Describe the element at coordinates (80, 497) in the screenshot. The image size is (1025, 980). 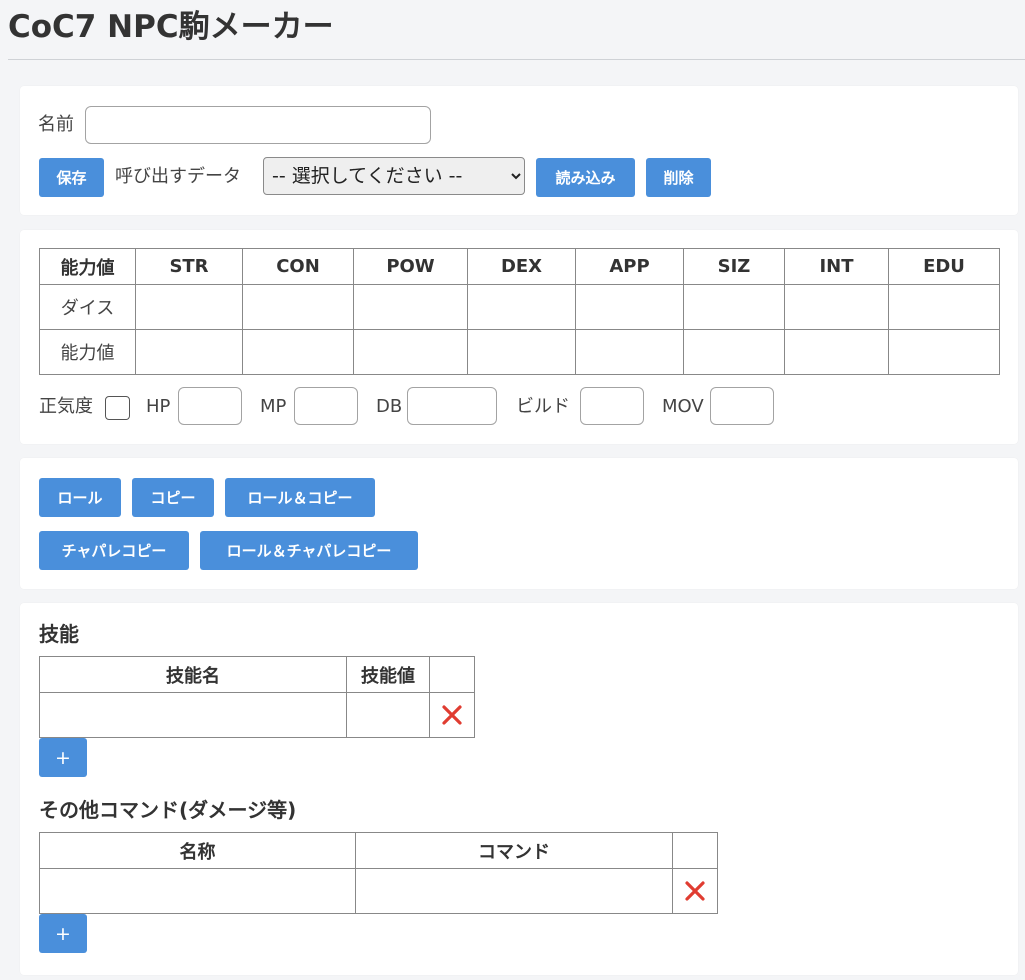
I see `roll-button: ロール` at that location.